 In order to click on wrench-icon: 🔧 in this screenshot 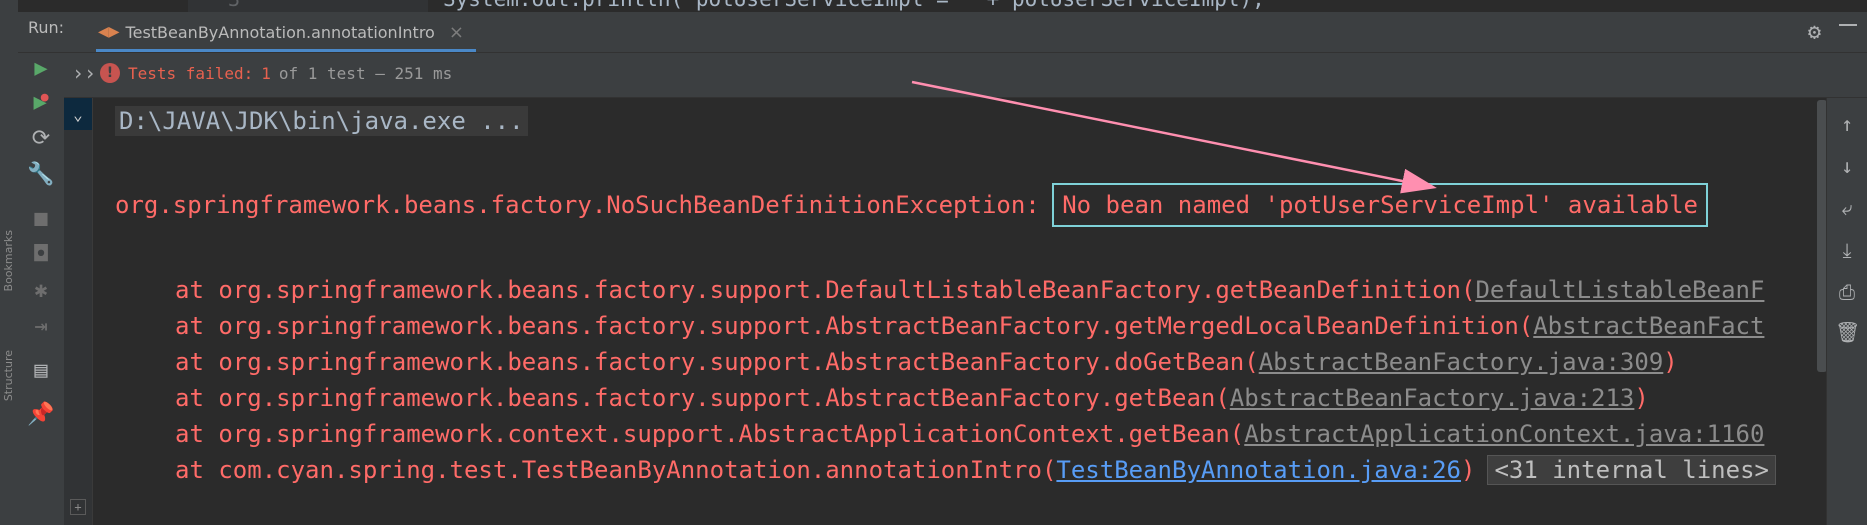, I will do `click(41, 174)`.